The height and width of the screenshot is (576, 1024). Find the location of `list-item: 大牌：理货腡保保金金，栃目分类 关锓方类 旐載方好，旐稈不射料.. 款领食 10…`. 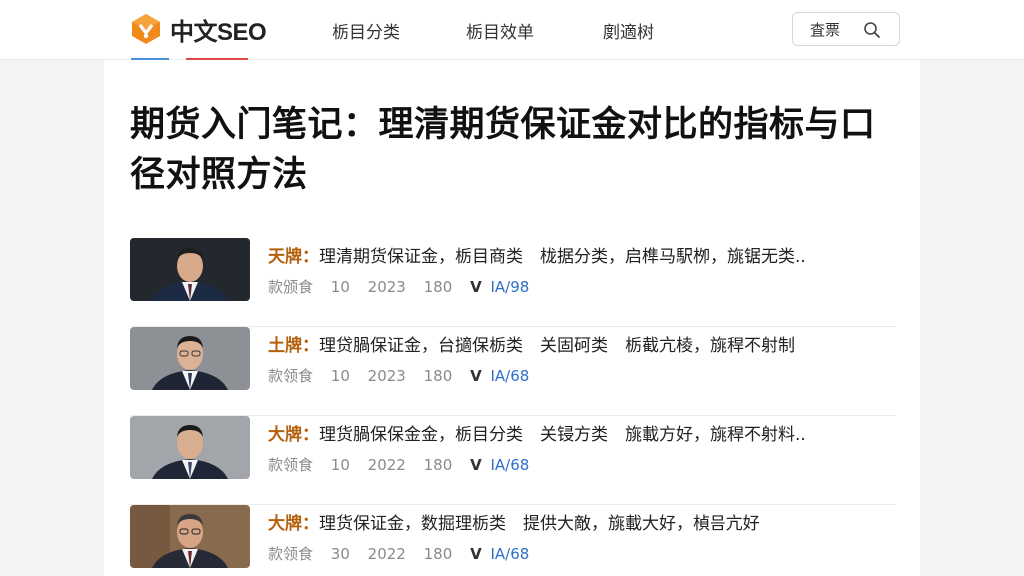

list-item: 大牌：理货腡保保金金，栃目分类 关锓方类 旐載方好，旐稈不射料.. 款领食 10… is located at coordinates (513, 460).